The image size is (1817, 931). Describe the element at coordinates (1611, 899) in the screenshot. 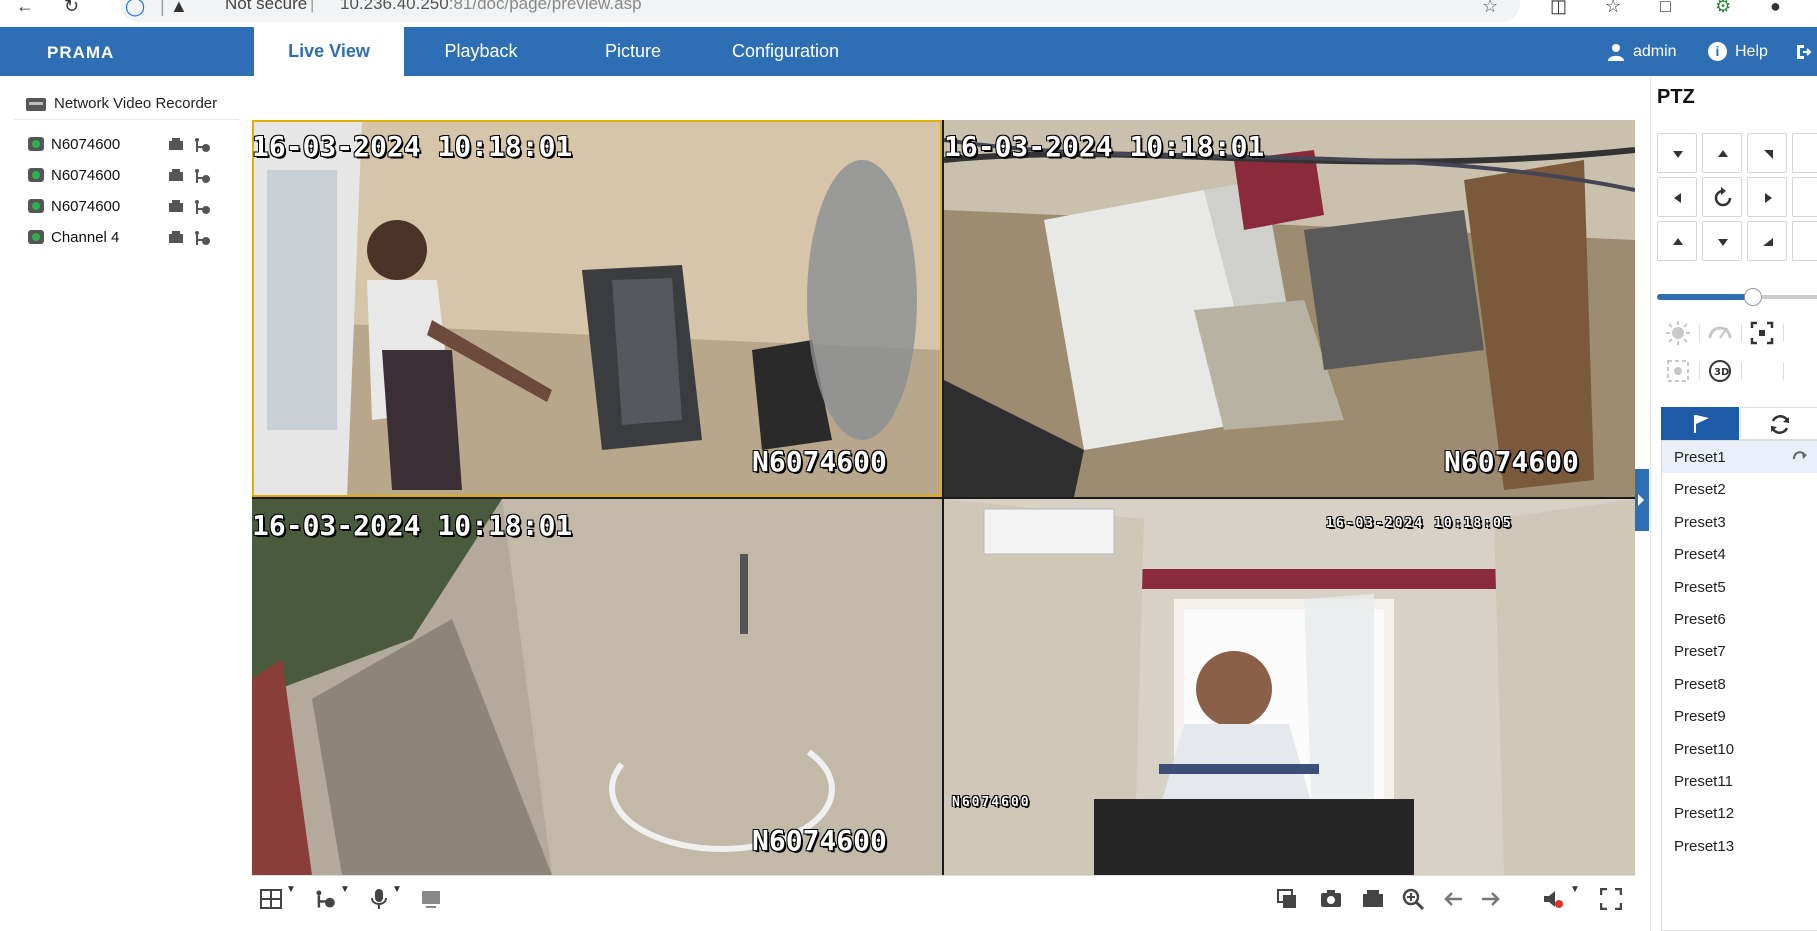

I see `fullscreen-button` at that location.